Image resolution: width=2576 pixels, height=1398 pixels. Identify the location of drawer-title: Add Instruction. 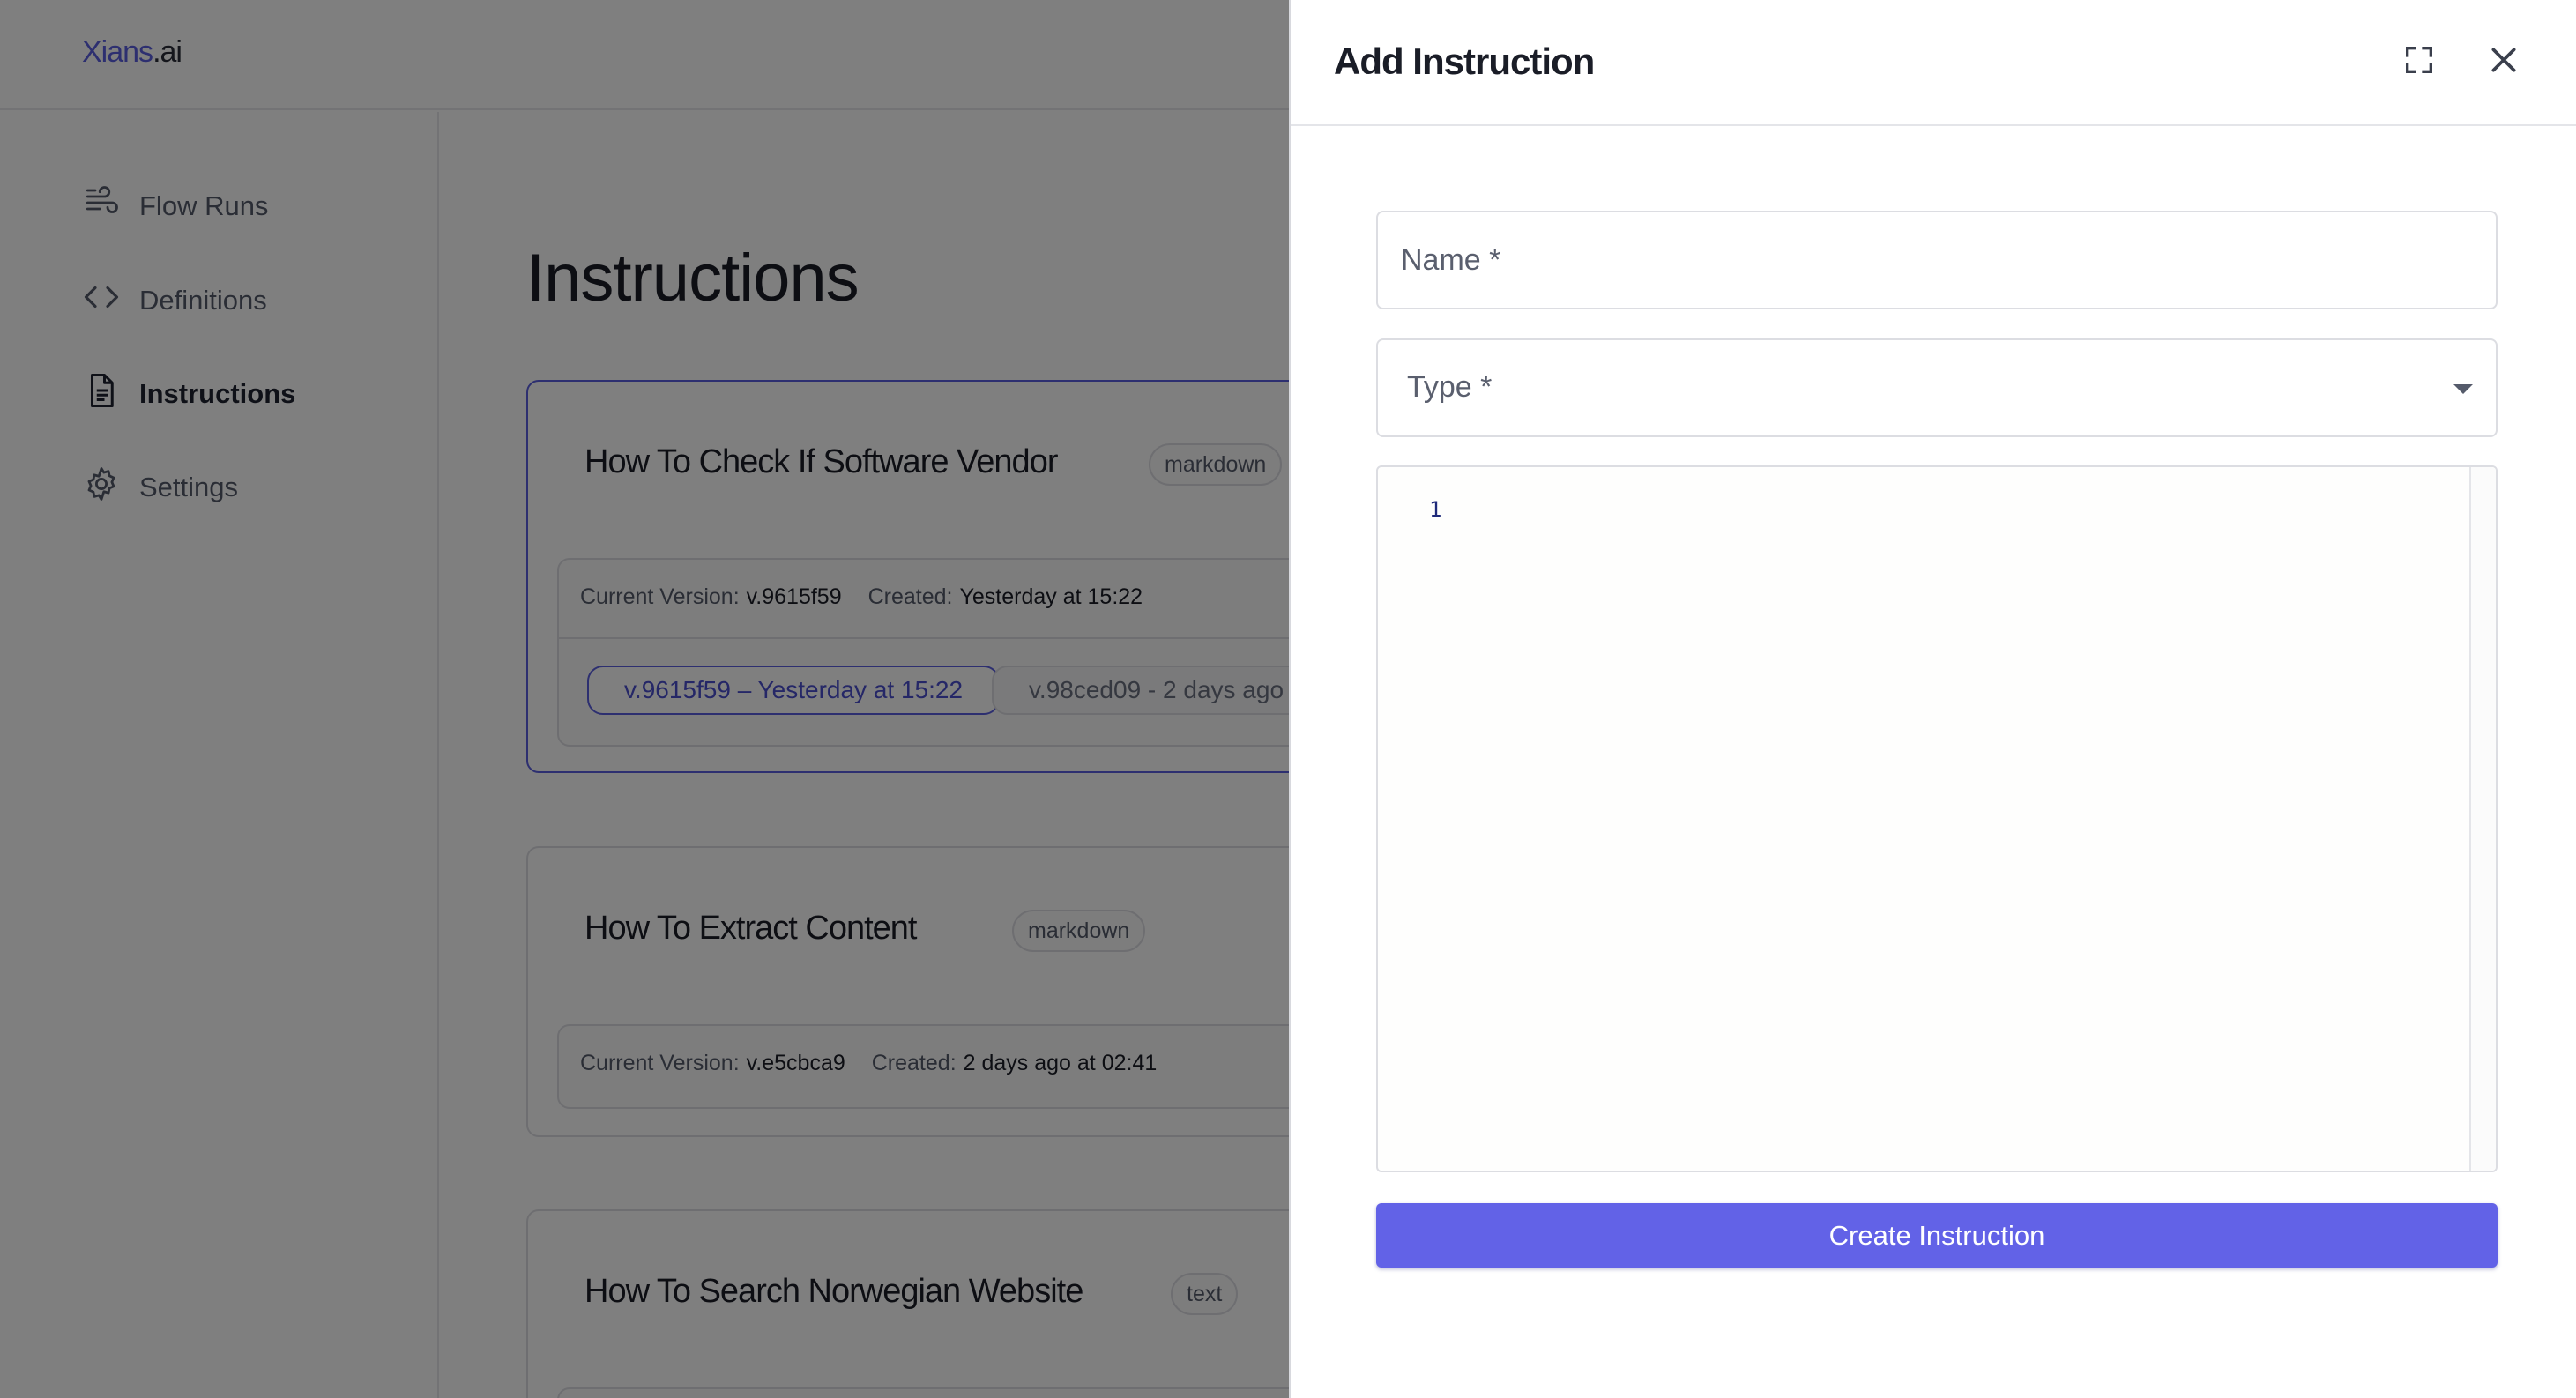
(1464, 61).